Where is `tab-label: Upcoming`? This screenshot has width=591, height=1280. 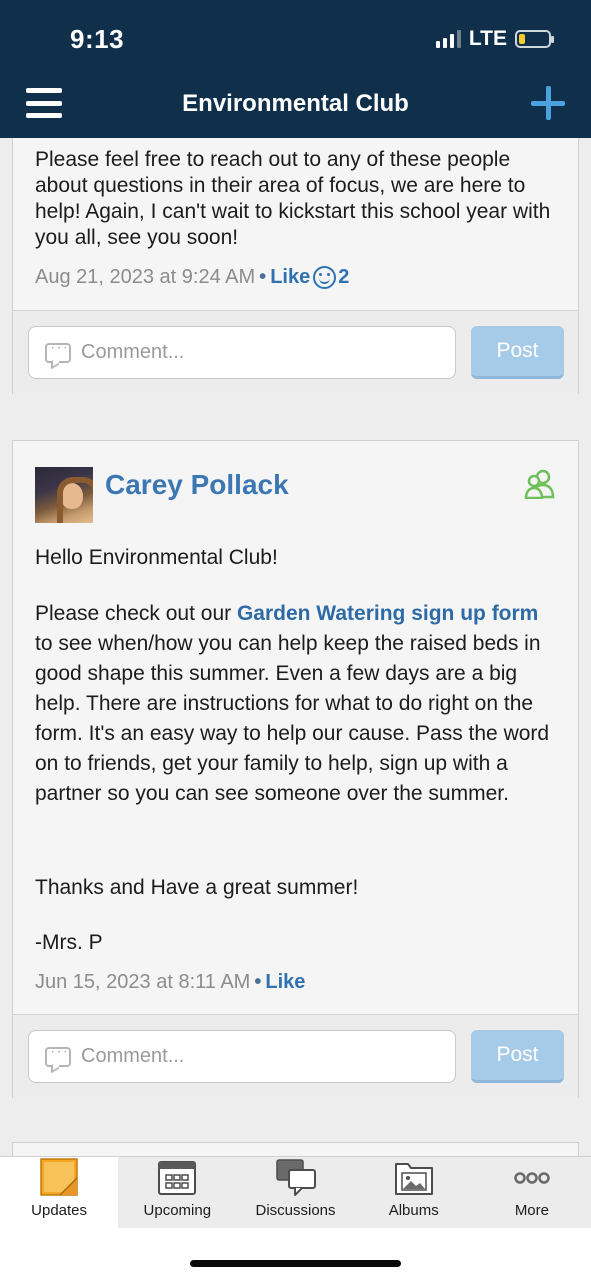
tab-label: Upcoming is located at coordinates (177, 1210).